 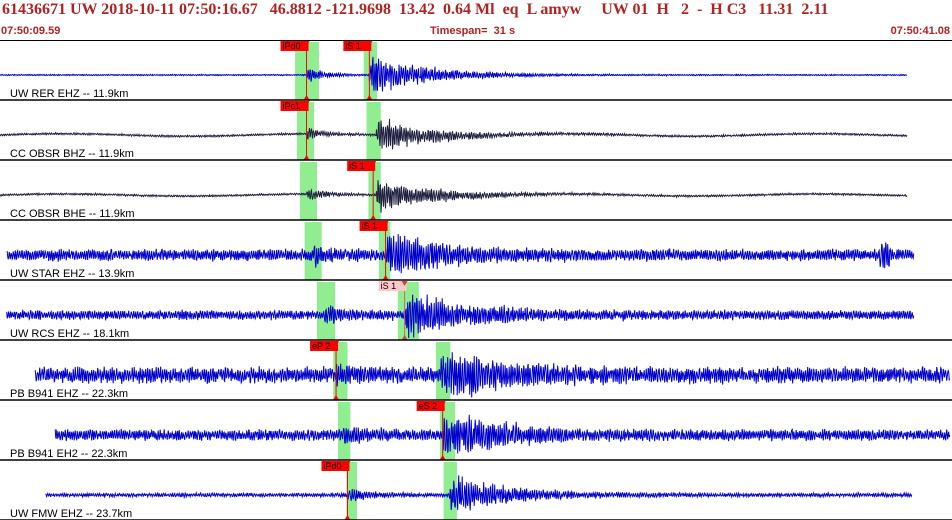 I want to click on trace-row: iS 1 CC OBSR BHE -- 11.9km, so click(x=476, y=191).